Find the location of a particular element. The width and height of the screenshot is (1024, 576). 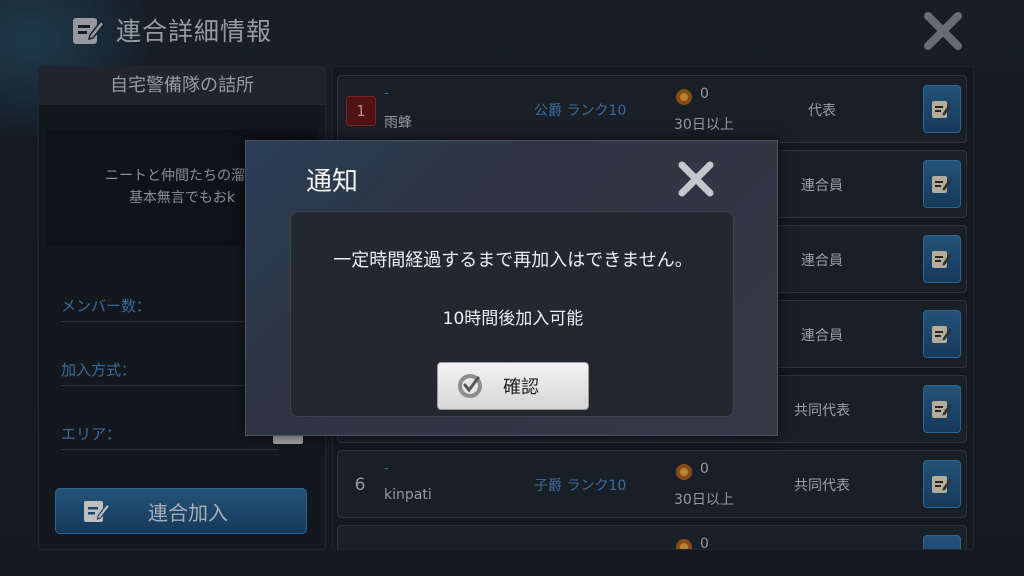

dialog-title: 通知 is located at coordinates (332, 182).